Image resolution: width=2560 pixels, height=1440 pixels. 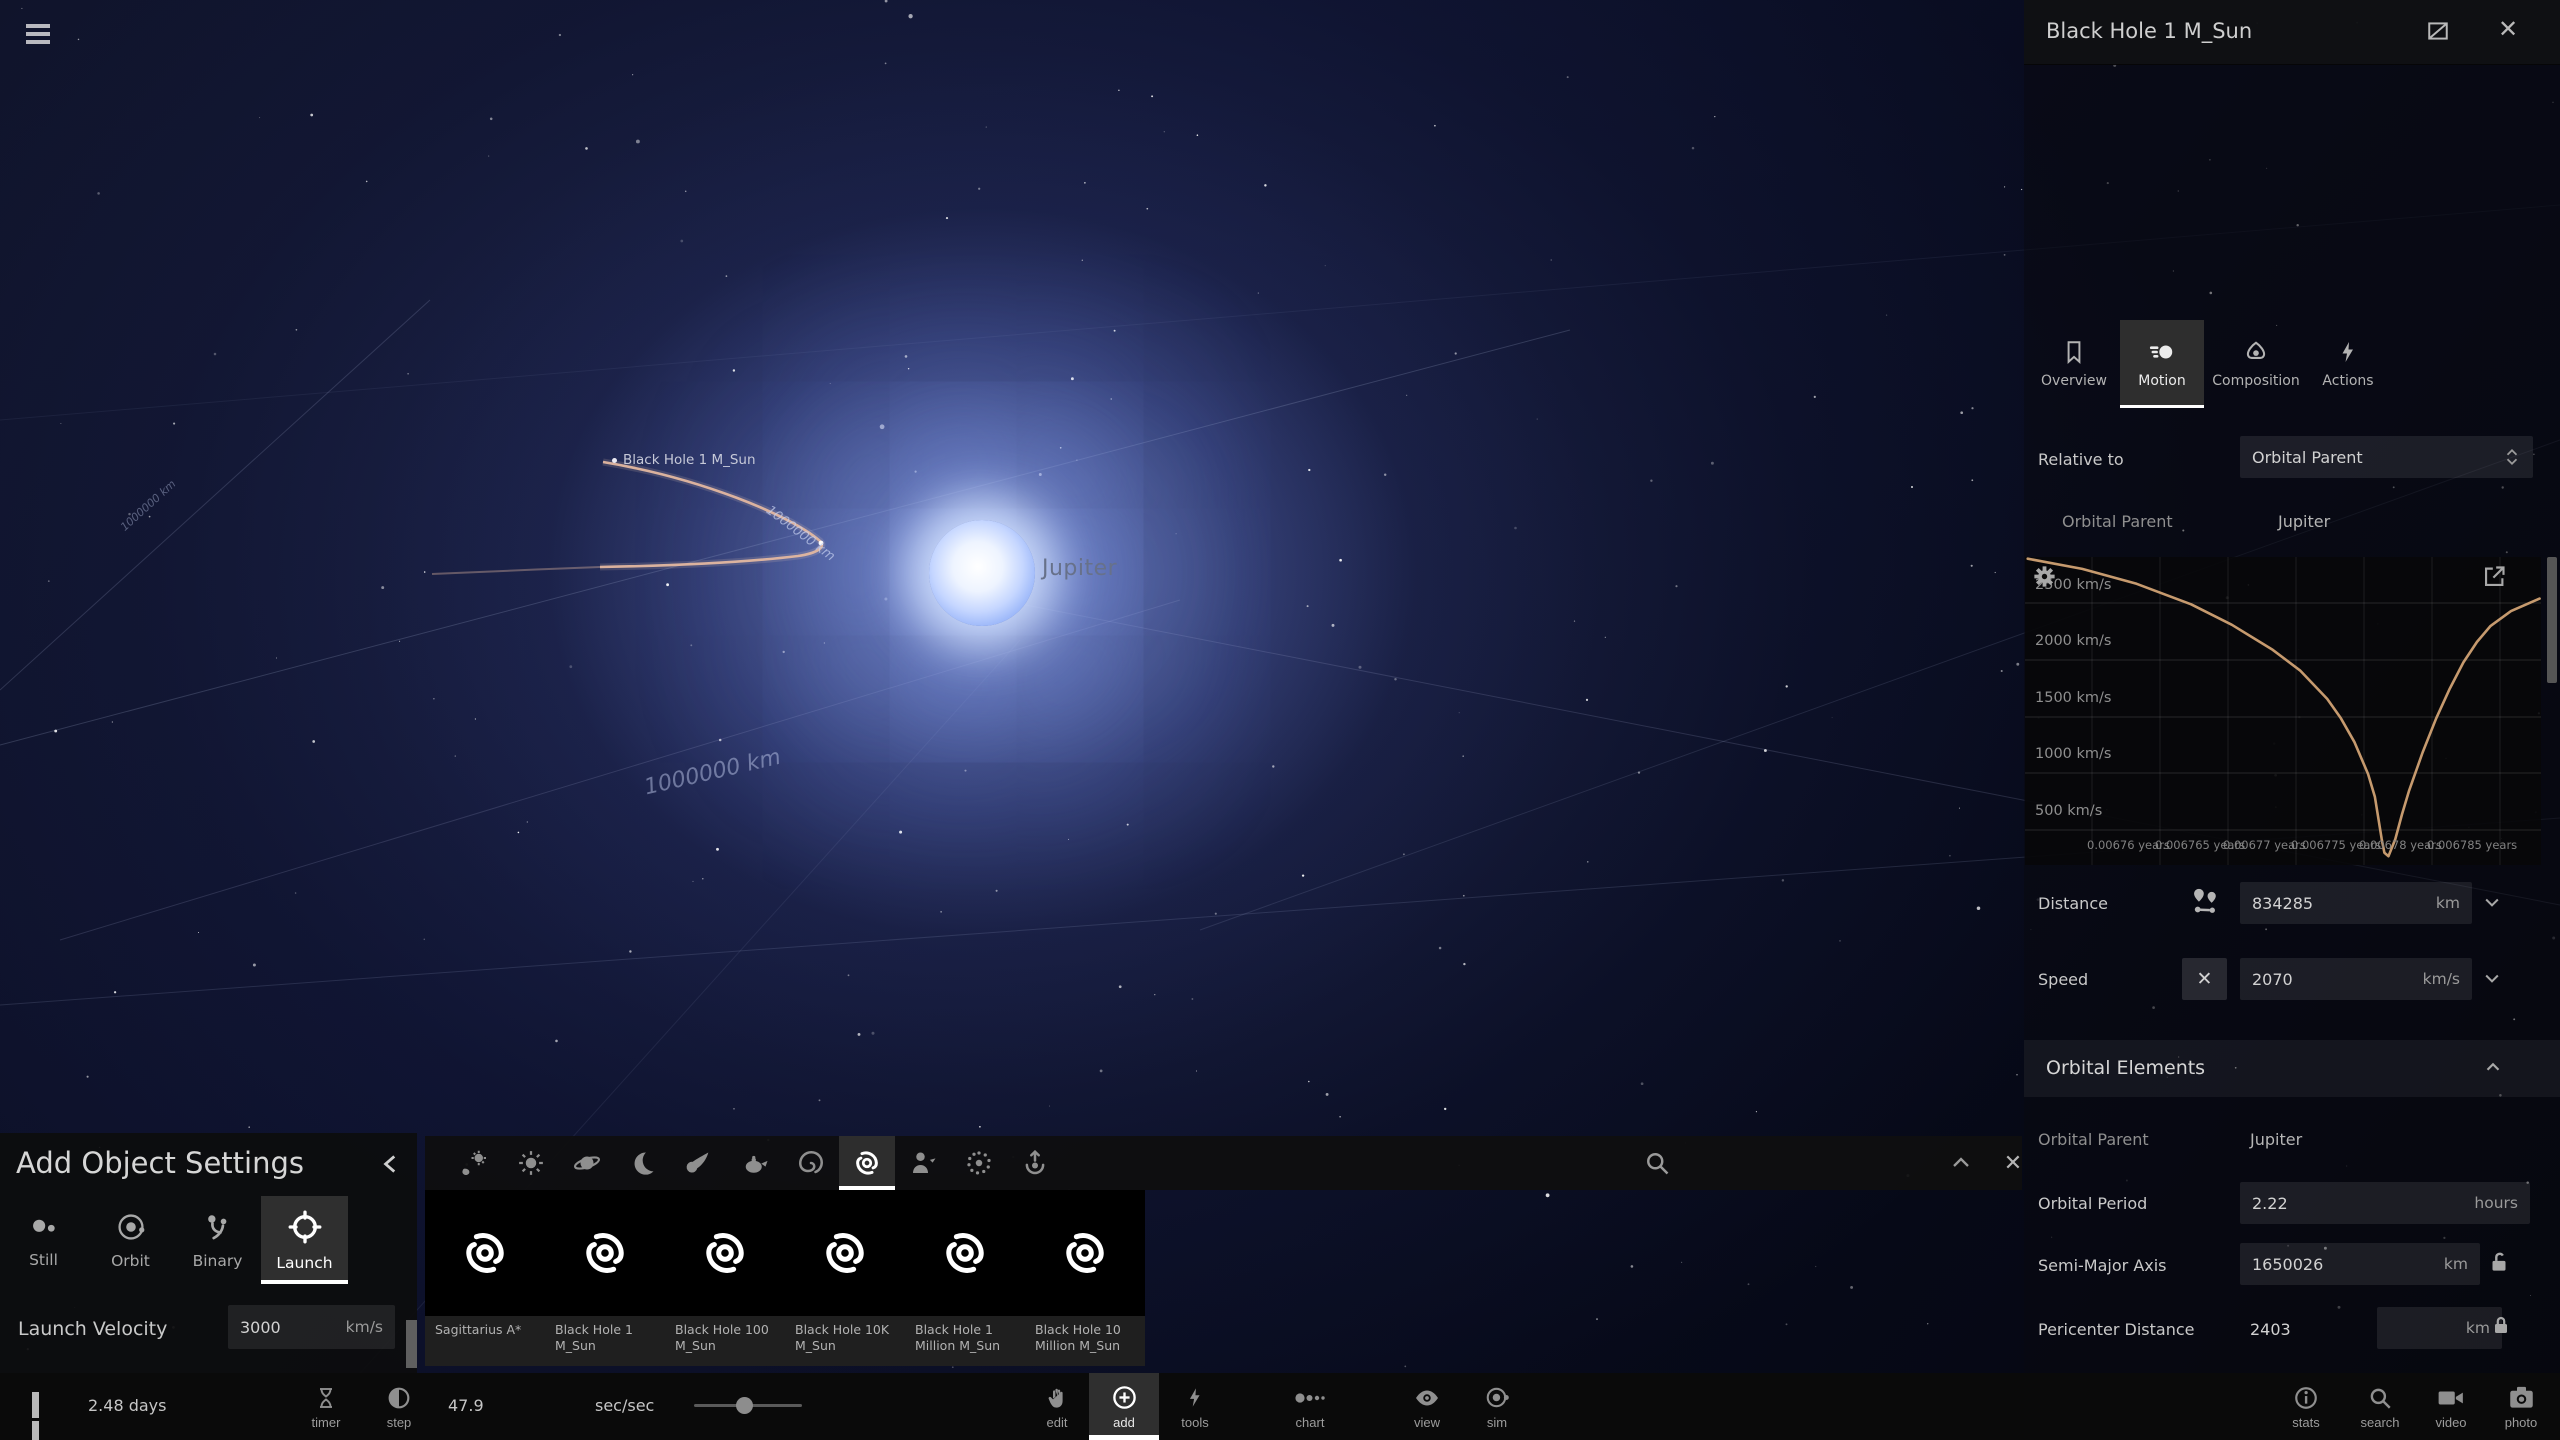 What do you see at coordinates (39, 34) in the screenshot?
I see `menu-hamburger-icon` at bounding box center [39, 34].